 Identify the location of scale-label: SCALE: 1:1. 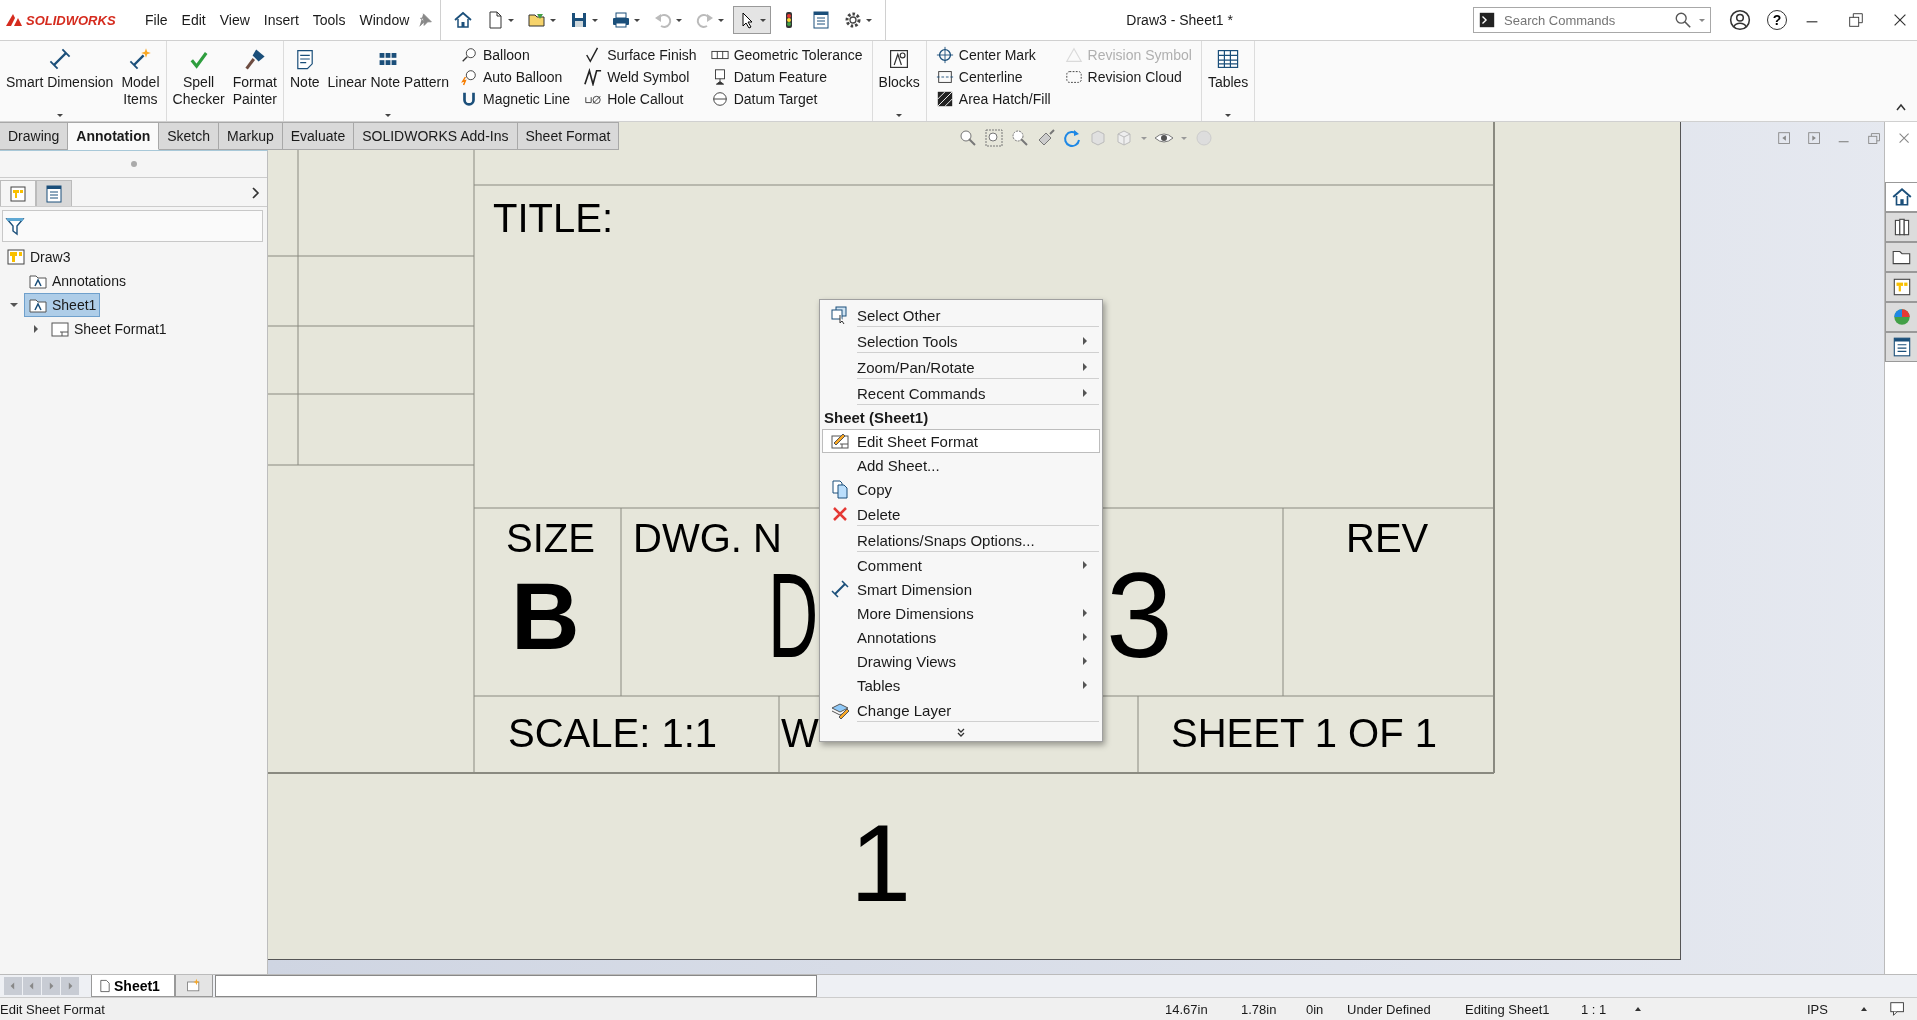
(612, 732).